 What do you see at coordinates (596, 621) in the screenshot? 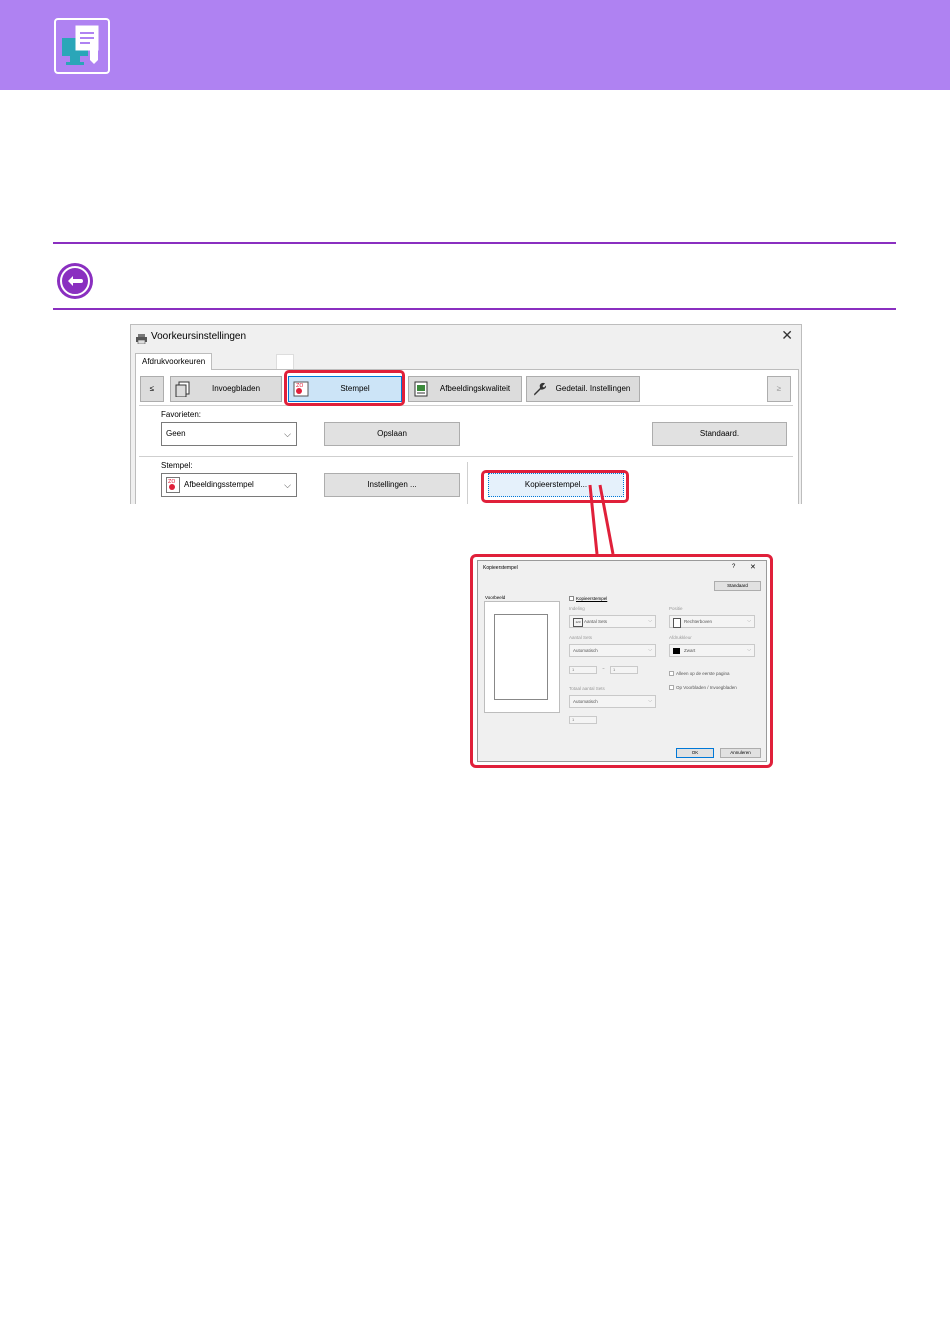
I see `layout-value: Aantal Sets` at bounding box center [596, 621].